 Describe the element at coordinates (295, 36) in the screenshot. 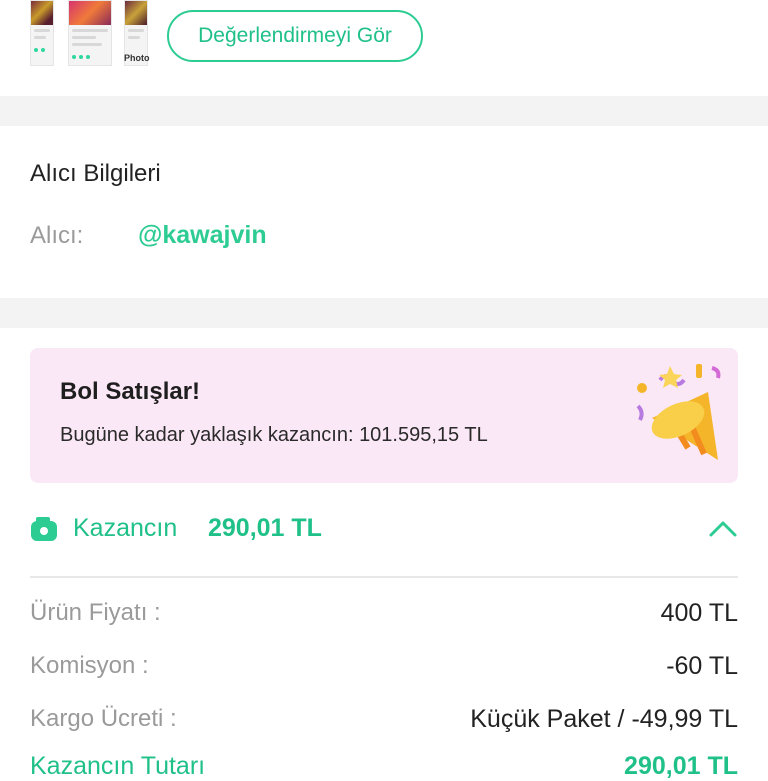

I see `view-review-button: Değerlendirmeyi Gör` at that location.